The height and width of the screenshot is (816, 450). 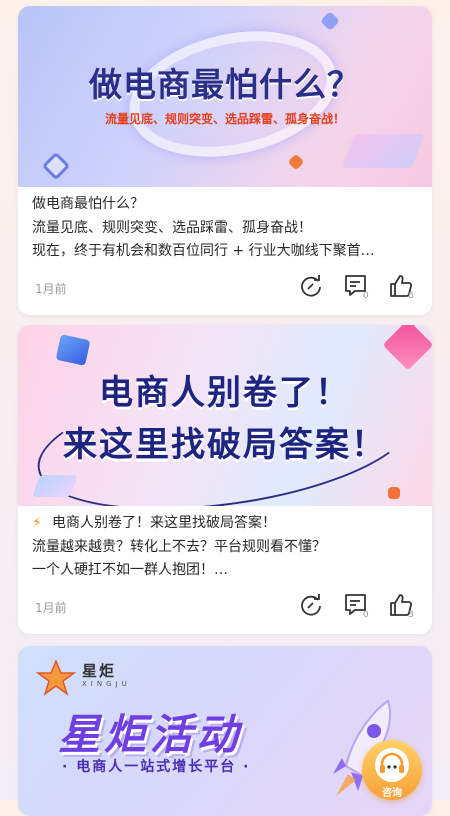 I want to click on banner-title-line2: 来这里找破局答案！, so click(x=225, y=445).